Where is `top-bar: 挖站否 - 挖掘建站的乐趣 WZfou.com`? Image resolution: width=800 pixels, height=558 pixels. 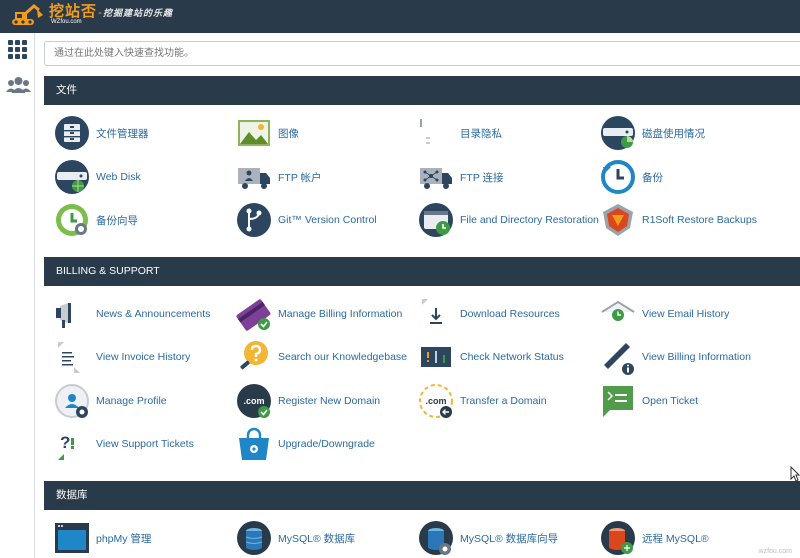 top-bar: 挖站否 - 挖掘建站的乐趣 WZfou.com is located at coordinates (400, 16).